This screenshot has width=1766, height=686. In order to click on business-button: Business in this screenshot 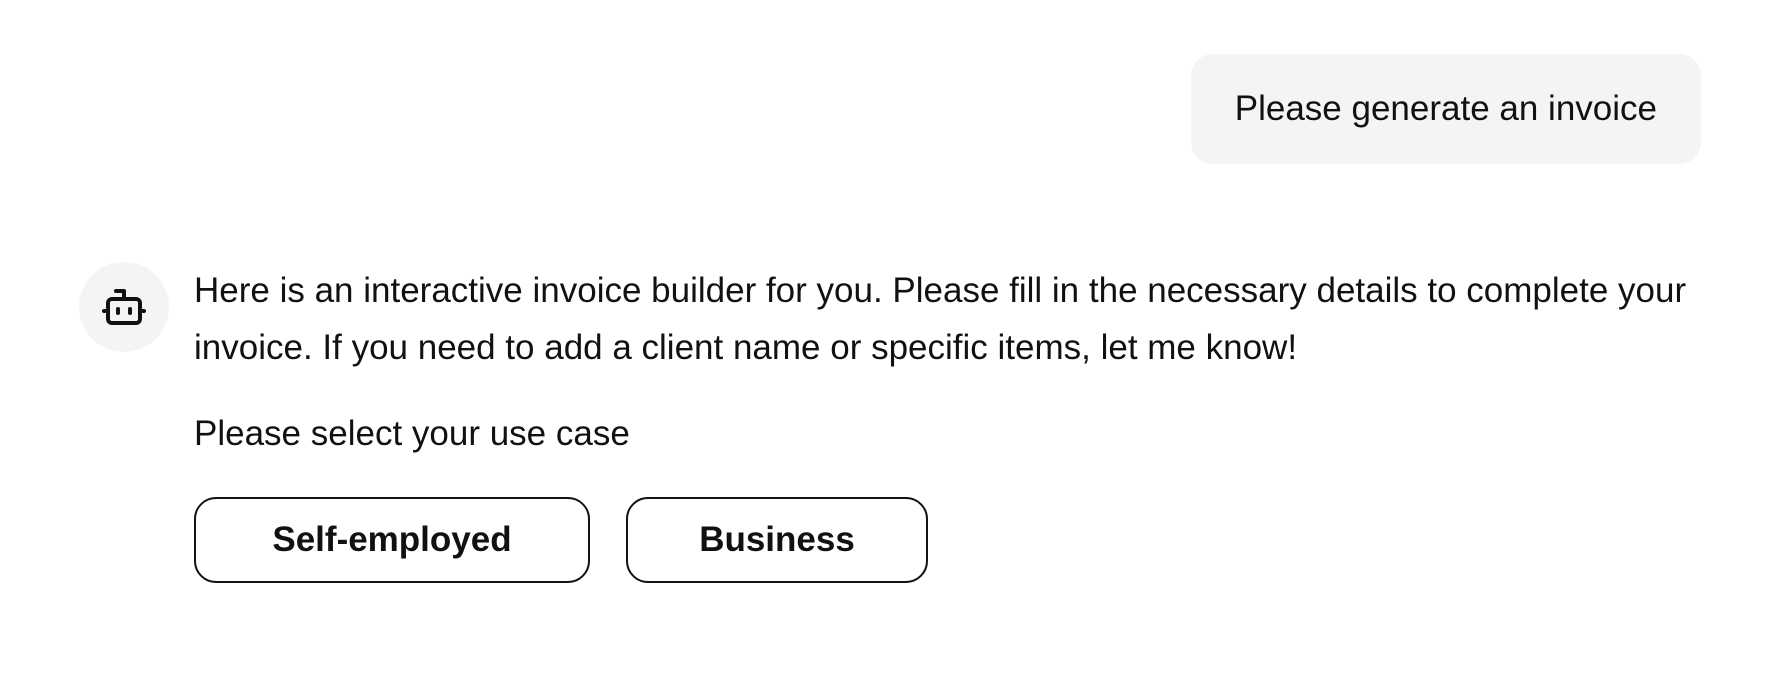, I will do `click(777, 540)`.